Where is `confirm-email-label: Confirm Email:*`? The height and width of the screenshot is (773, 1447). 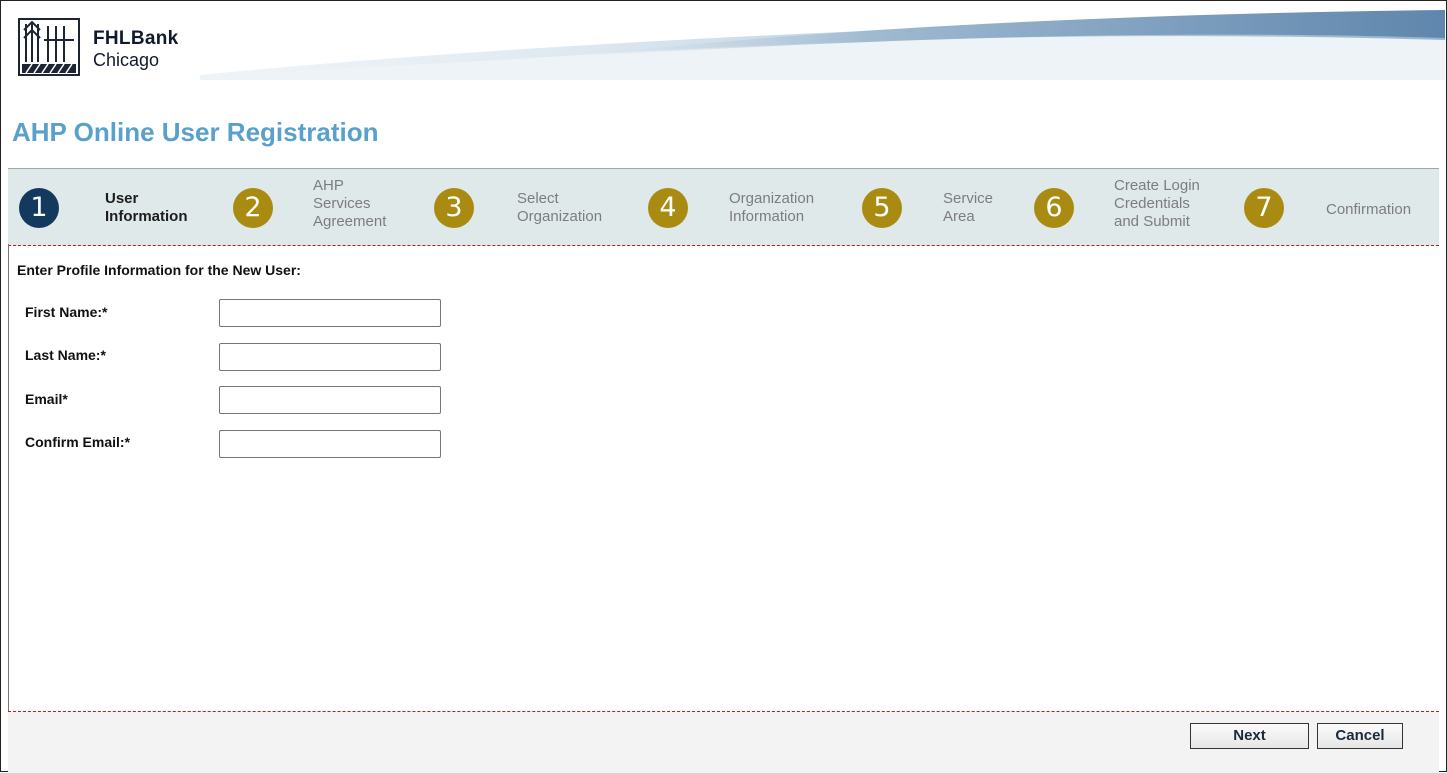
confirm-email-label: Confirm Email:* is located at coordinates (78, 442).